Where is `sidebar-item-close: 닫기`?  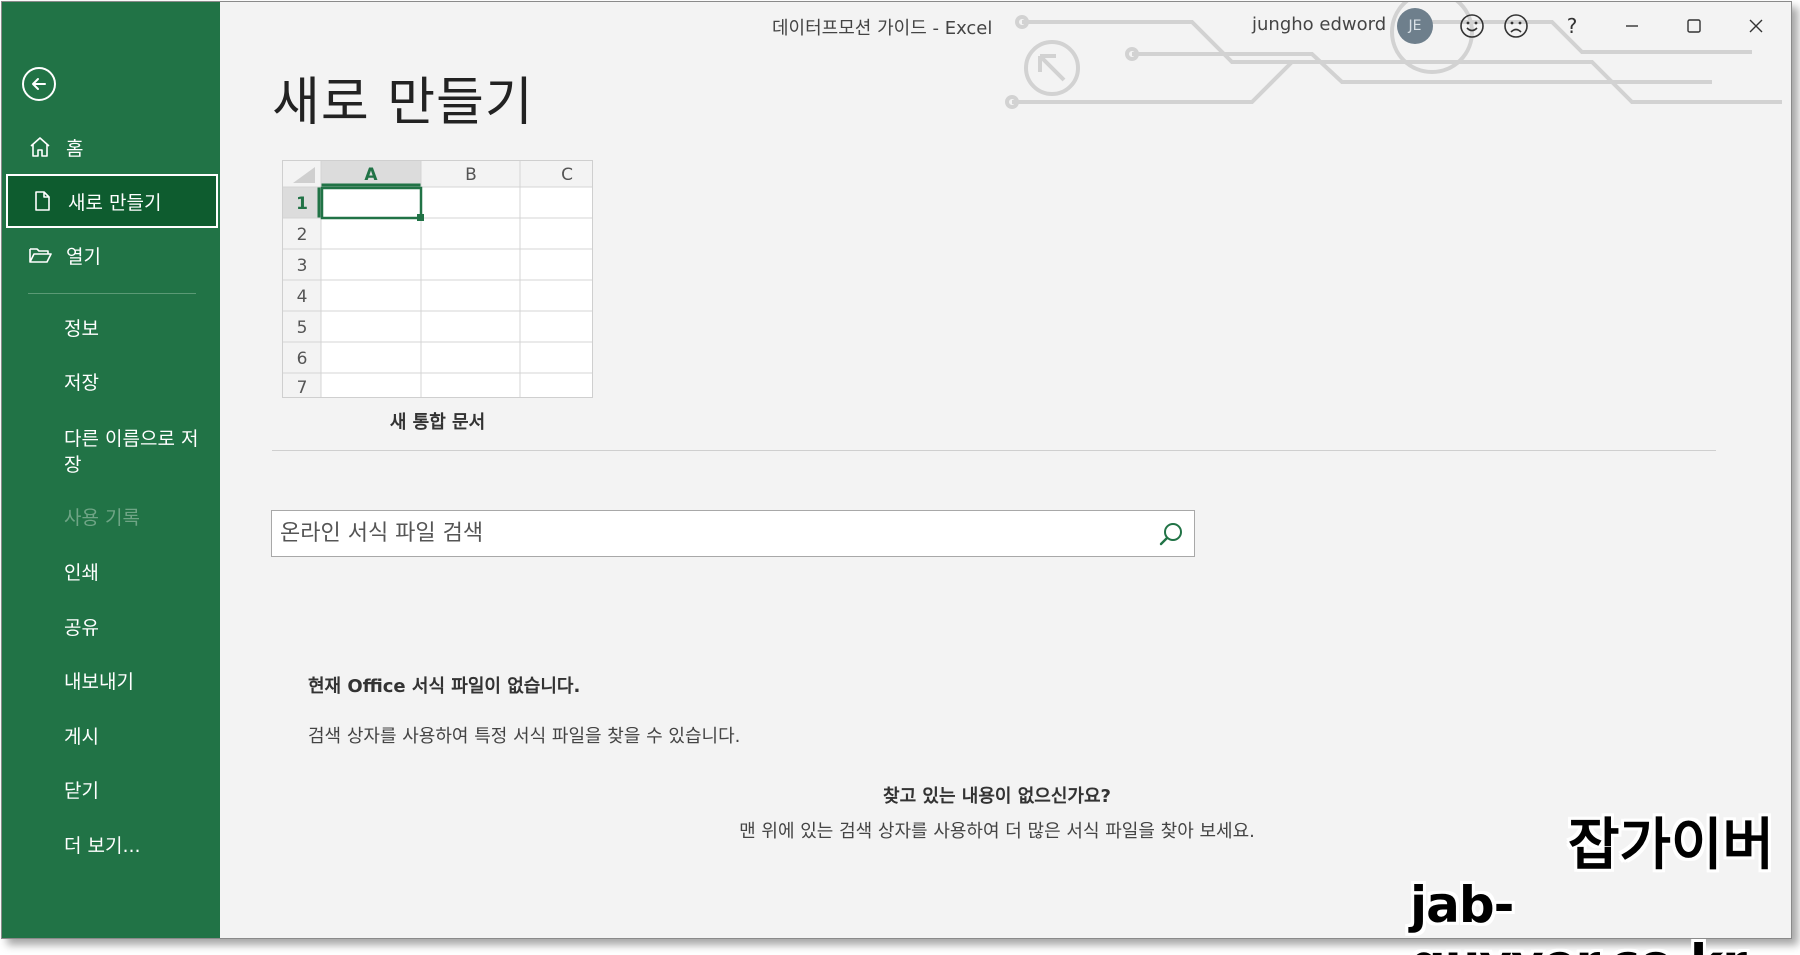 sidebar-item-close: 닫기 is located at coordinates (139, 791).